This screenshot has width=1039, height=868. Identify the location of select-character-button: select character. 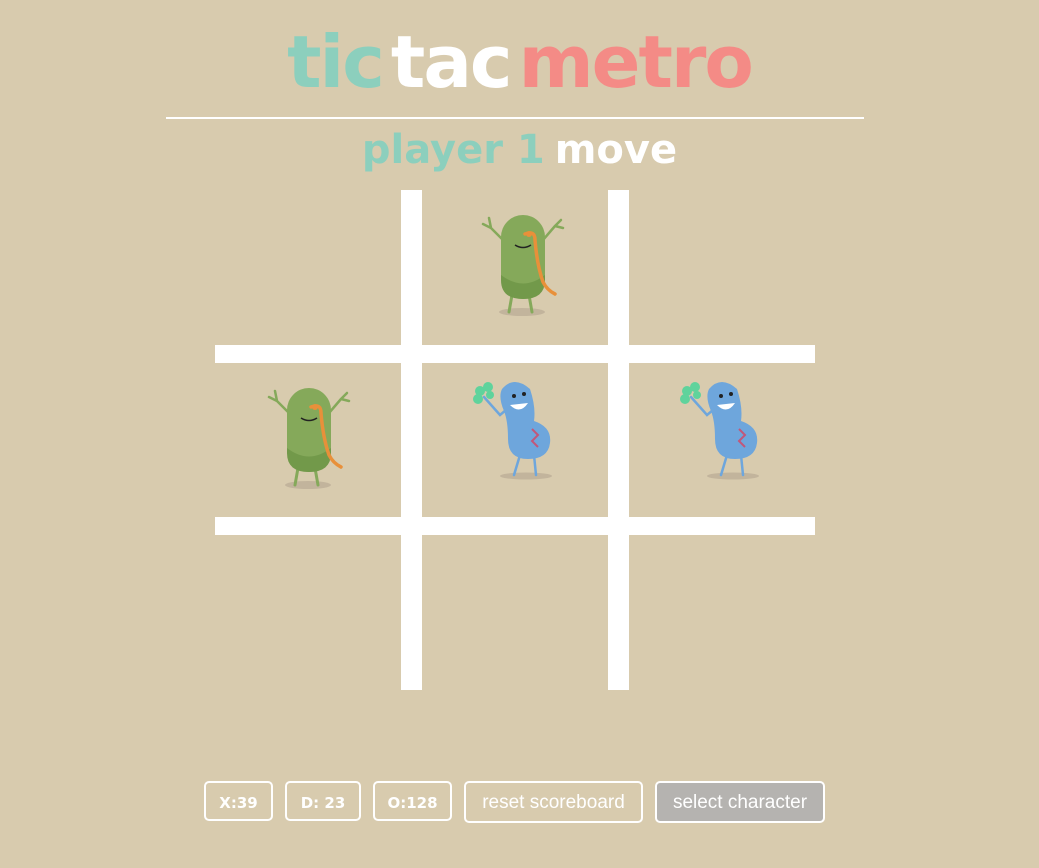
(740, 802).